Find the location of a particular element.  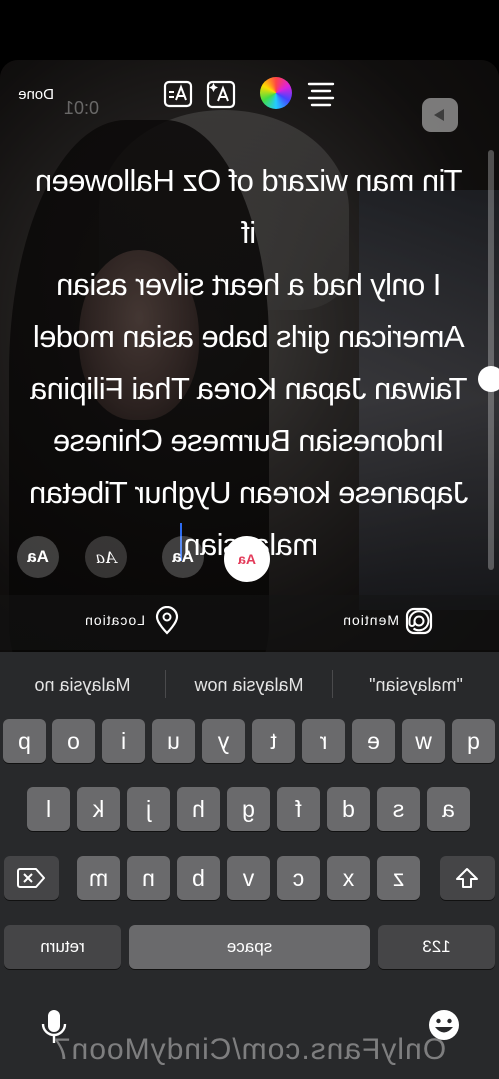

mention-icon is located at coordinates (419, 621).